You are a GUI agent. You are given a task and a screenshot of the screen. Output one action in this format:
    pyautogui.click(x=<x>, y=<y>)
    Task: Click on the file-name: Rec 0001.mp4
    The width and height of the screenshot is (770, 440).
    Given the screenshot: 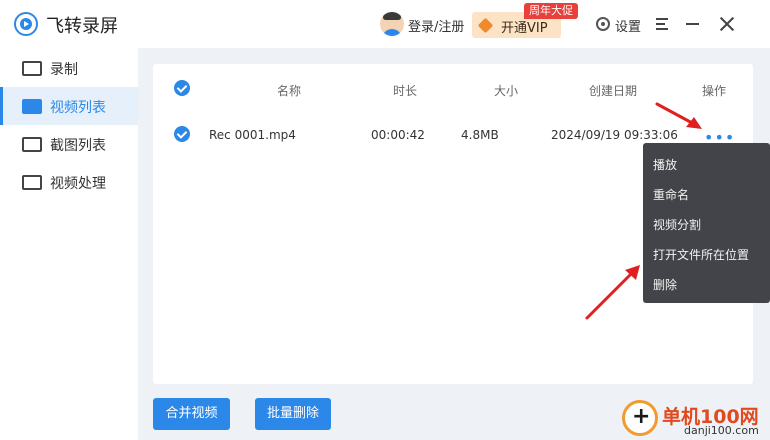 What is the action you would take?
    pyautogui.click(x=252, y=135)
    